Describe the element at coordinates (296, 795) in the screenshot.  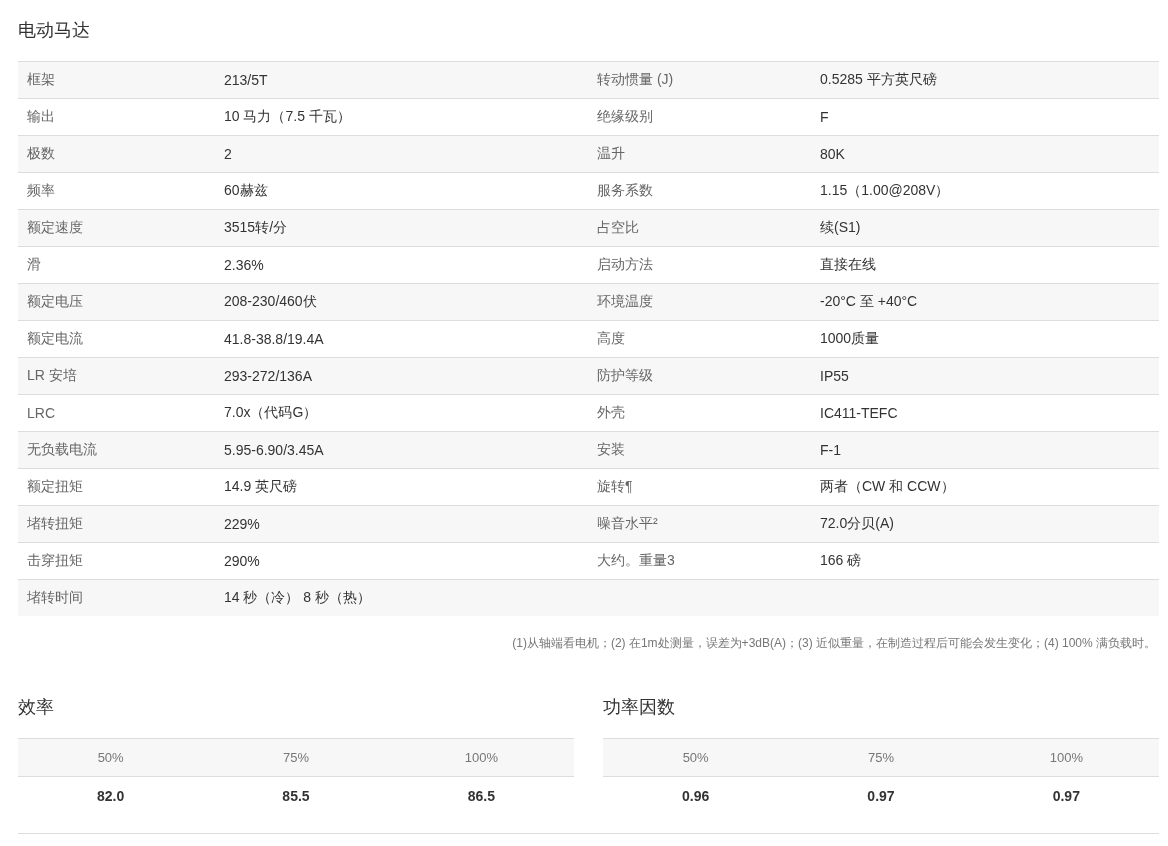
I see `table-cell: 85.5` at that location.